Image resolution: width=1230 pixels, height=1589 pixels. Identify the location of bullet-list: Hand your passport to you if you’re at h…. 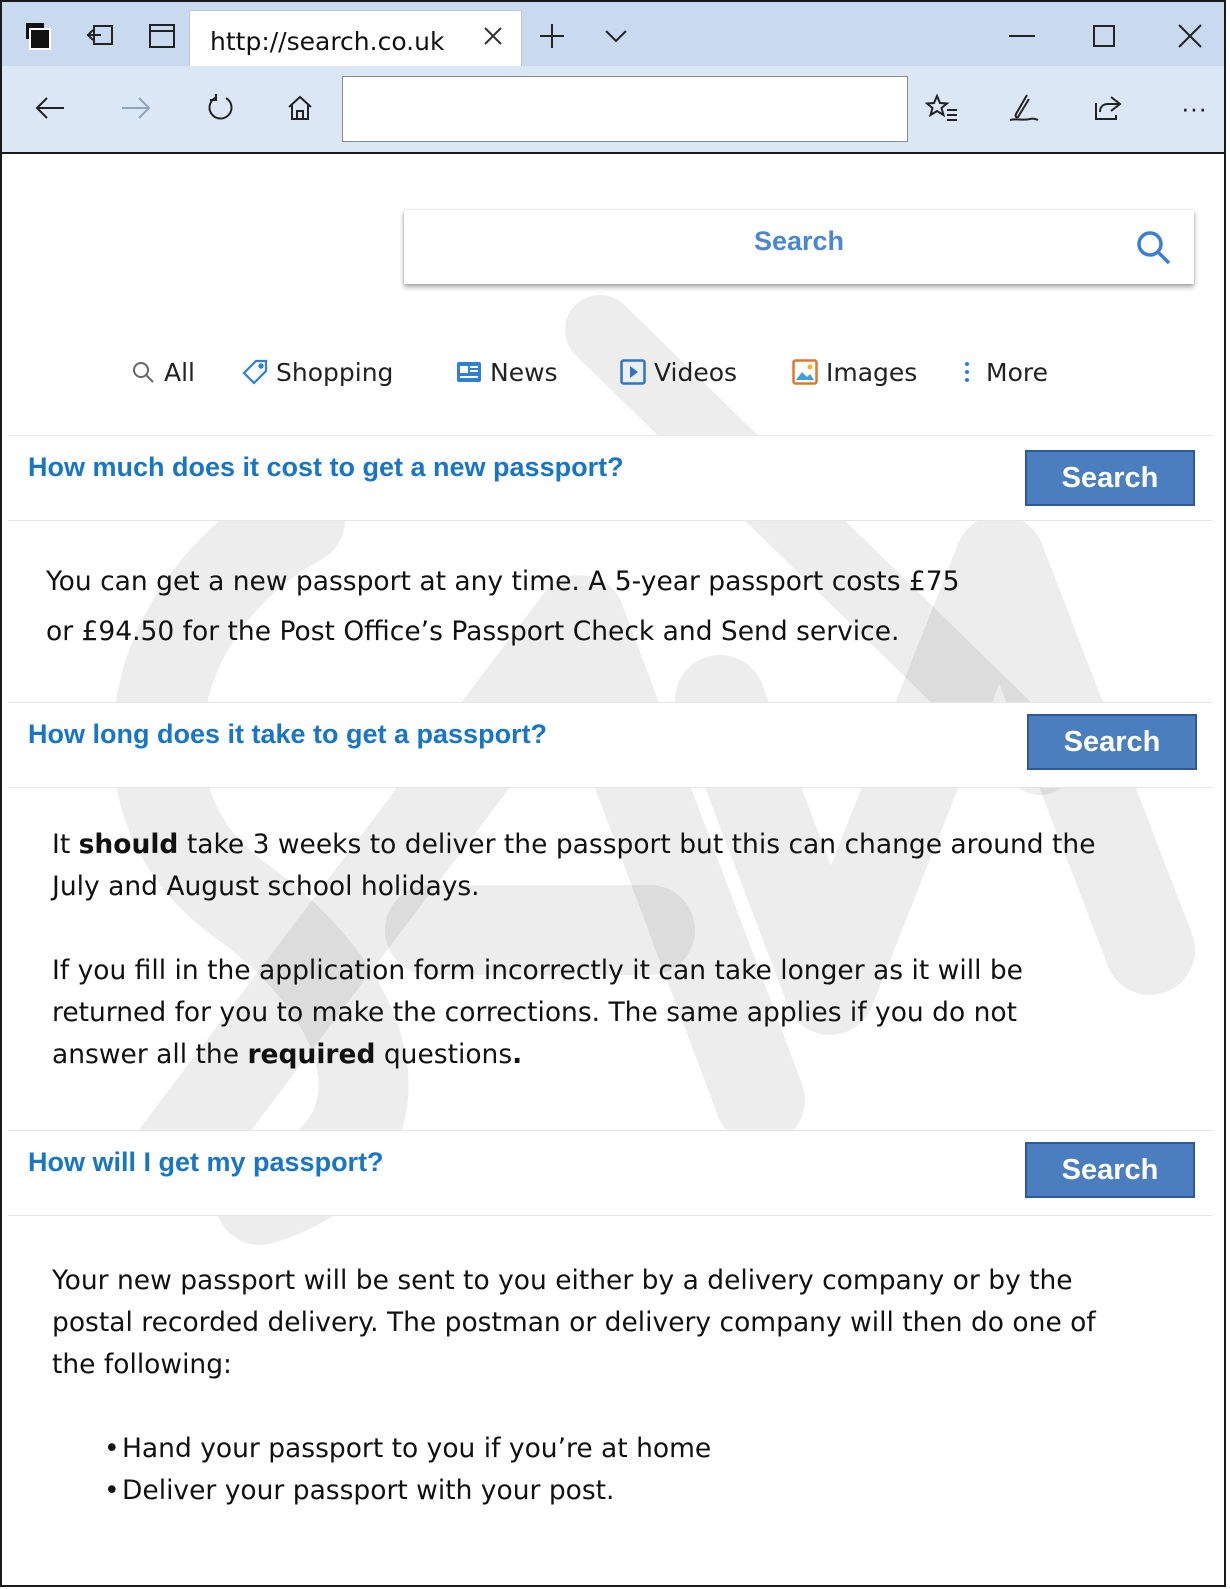
(600, 1470).